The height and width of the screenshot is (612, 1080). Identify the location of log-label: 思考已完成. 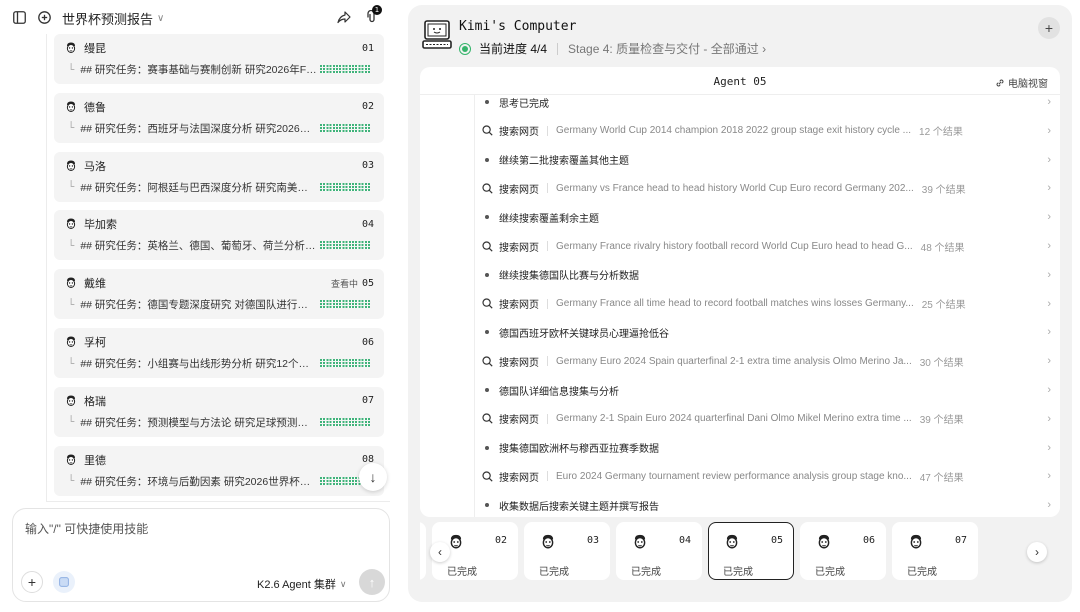
(524, 104).